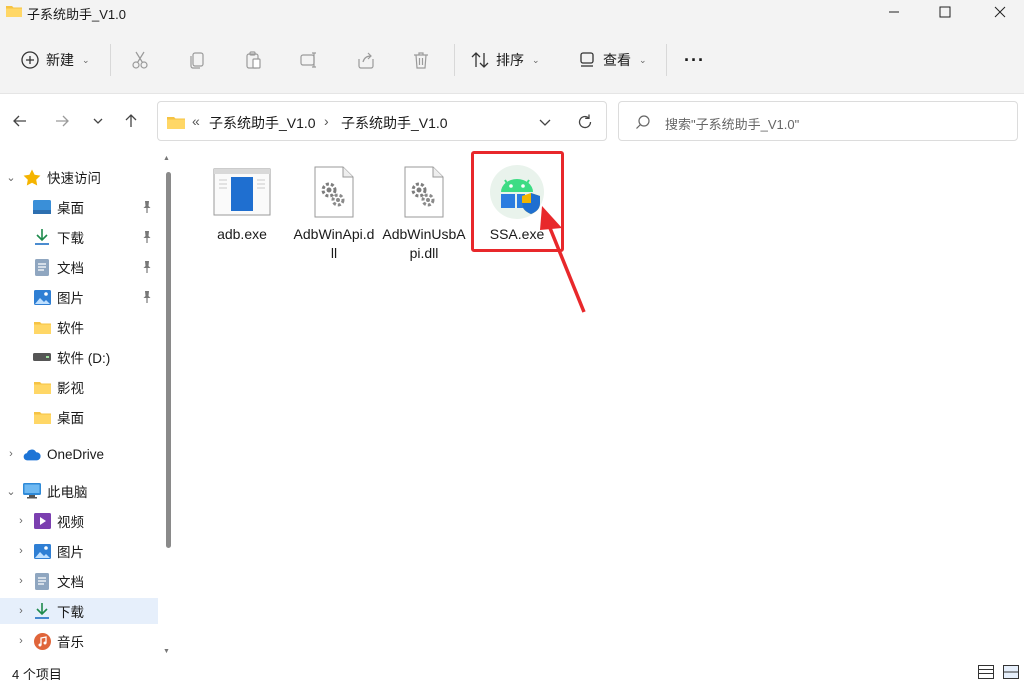  Describe the element at coordinates (424, 192) in the screenshot. I see `dll-gear-icon` at that location.